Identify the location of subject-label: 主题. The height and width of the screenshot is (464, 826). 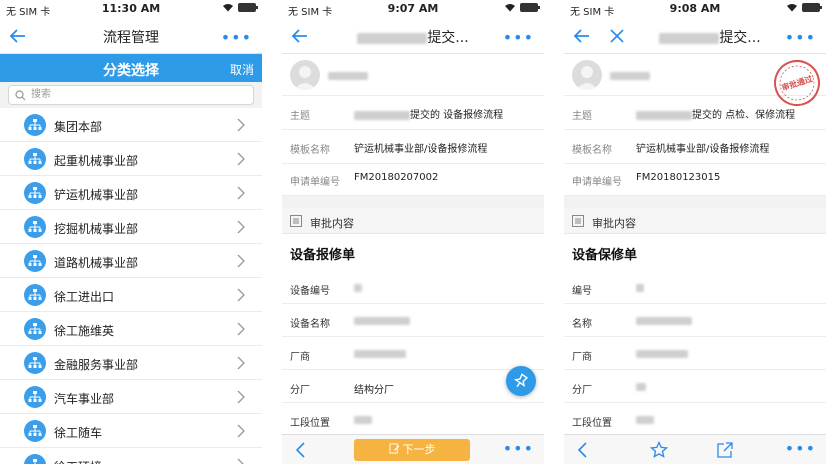
(582, 116).